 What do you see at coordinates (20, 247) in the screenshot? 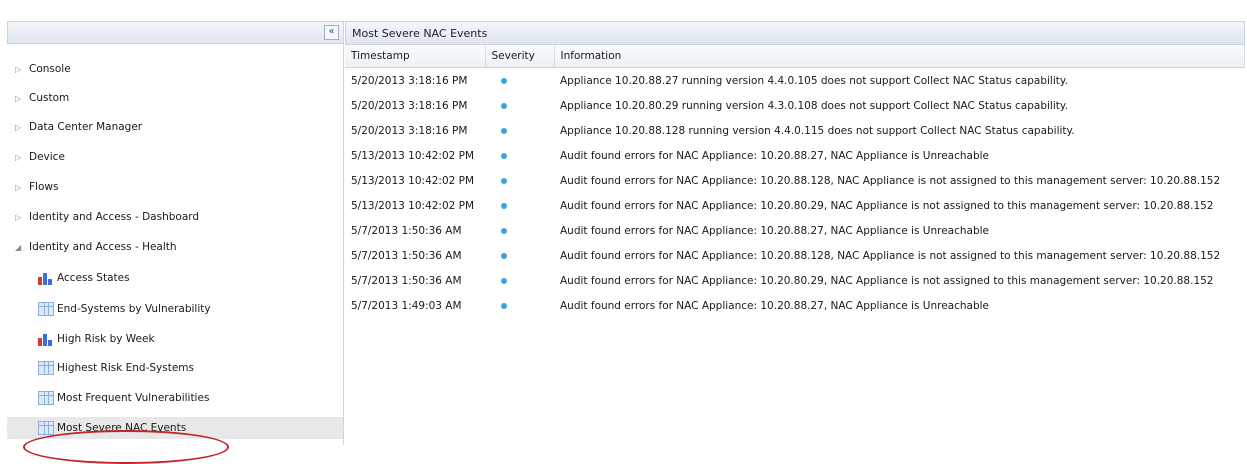
I see `expanded-arrow-icon: ◢` at bounding box center [20, 247].